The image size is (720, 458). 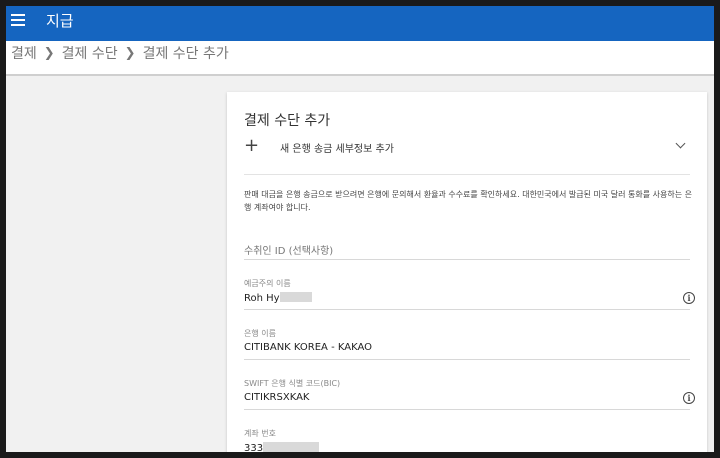 What do you see at coordinates (292, 383) in the screenshot?
I see `swift-code-label: SWIFT 은행 식별 코드(BIC)` at bounding box center [292, 383].